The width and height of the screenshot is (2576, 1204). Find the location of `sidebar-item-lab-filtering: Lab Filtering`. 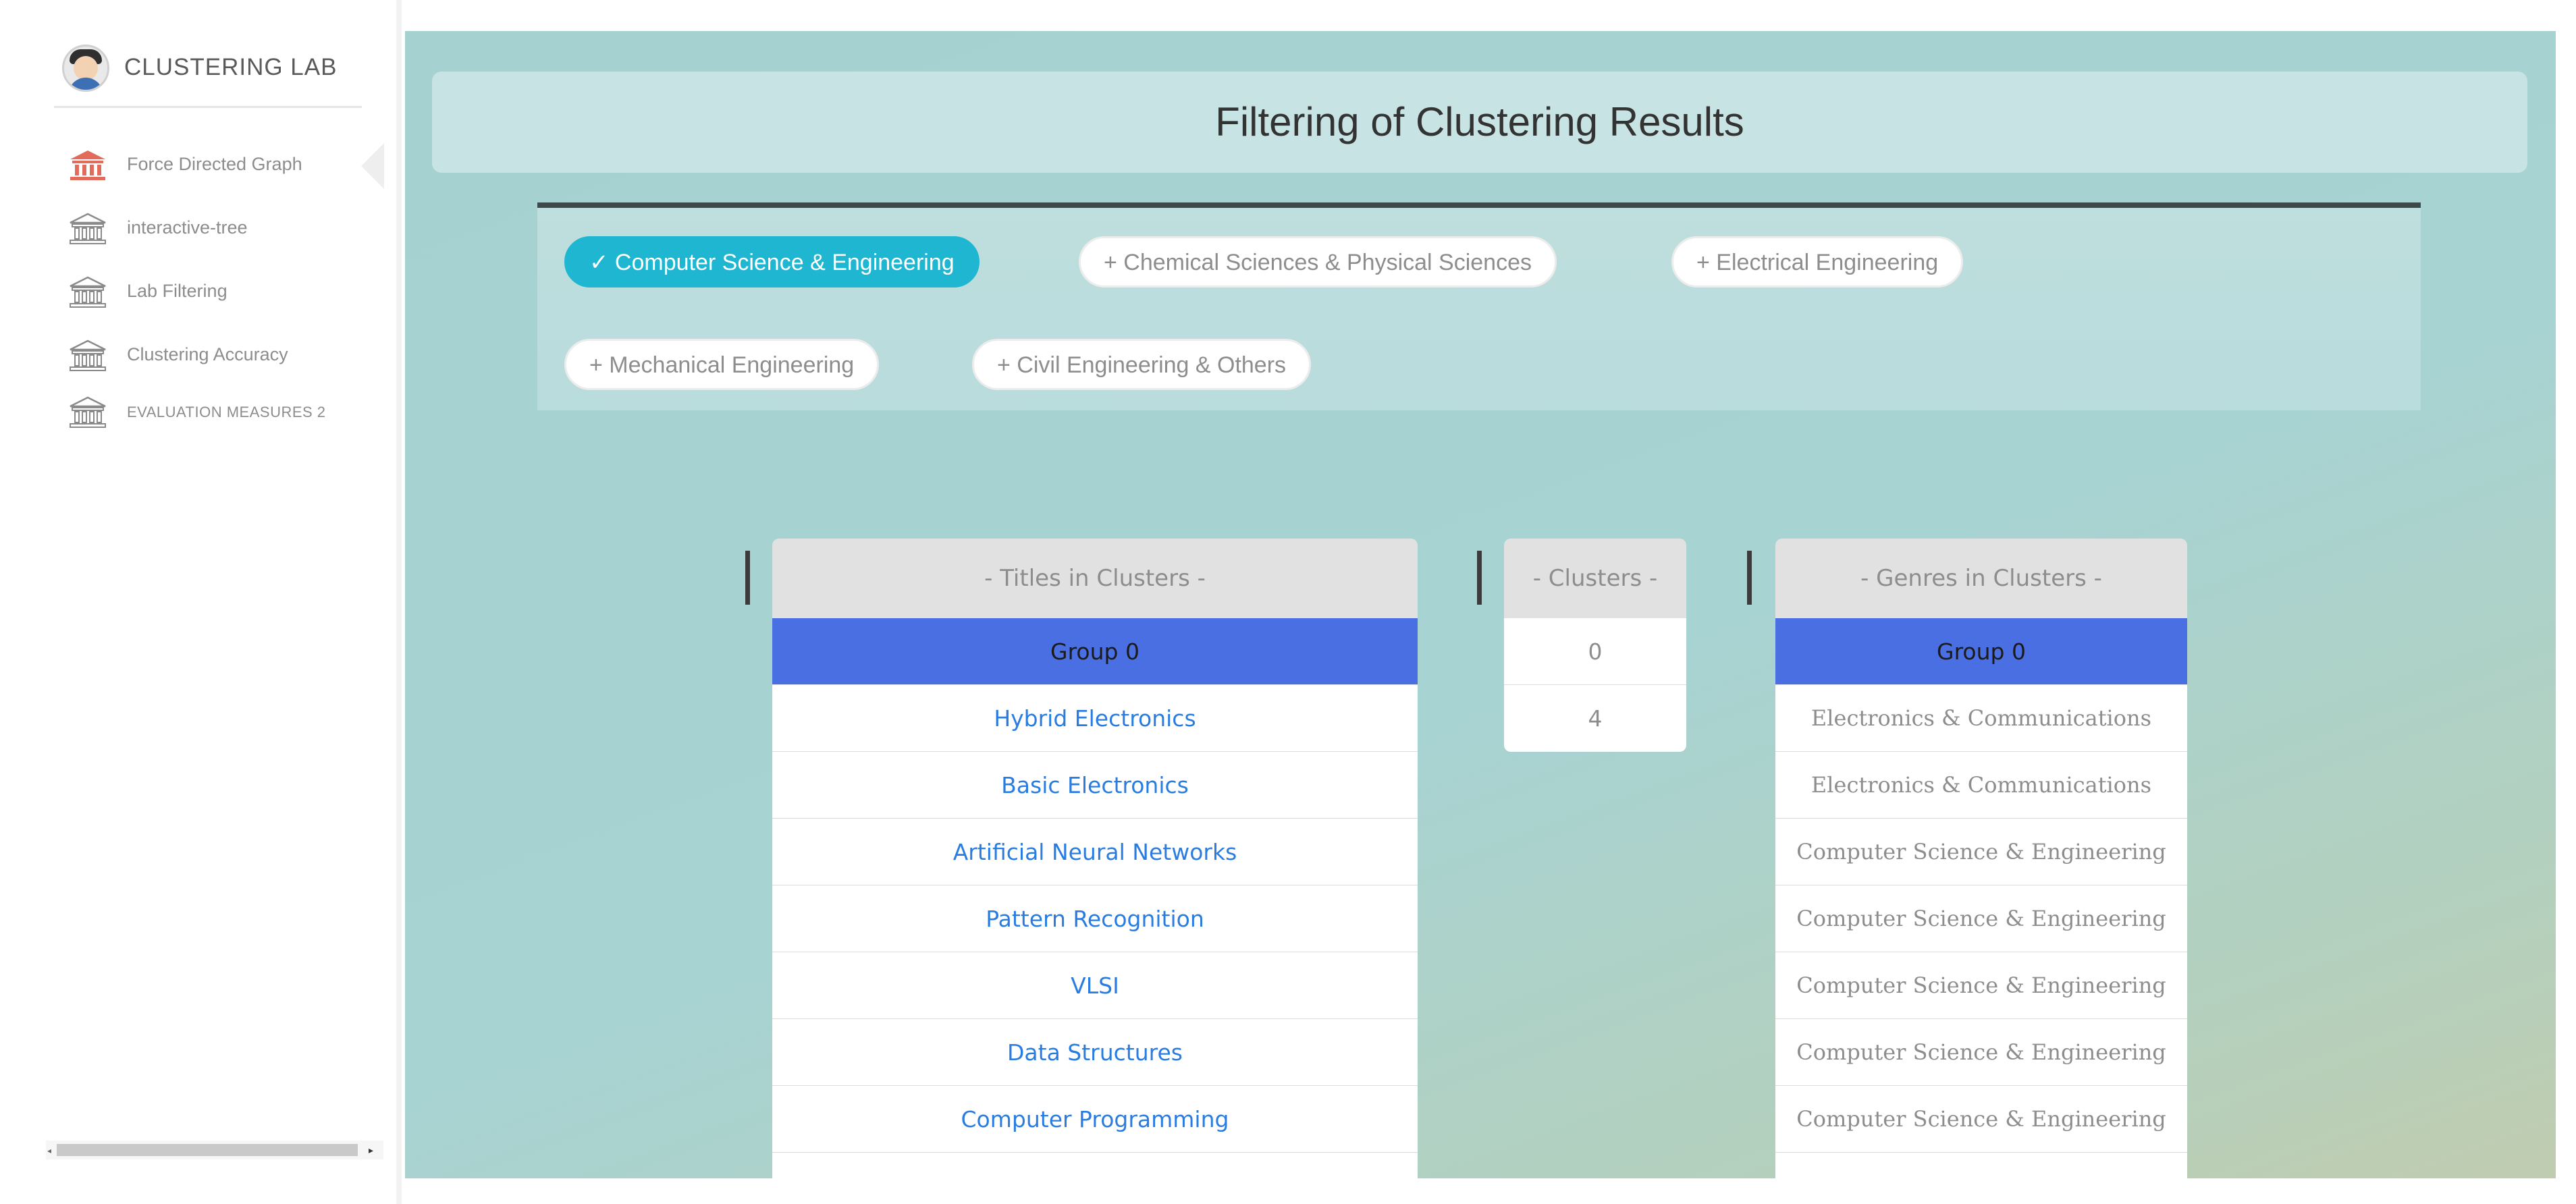

sidebar-item-lab-filtering: Lab Filtering is located at coordinates (213, 293).